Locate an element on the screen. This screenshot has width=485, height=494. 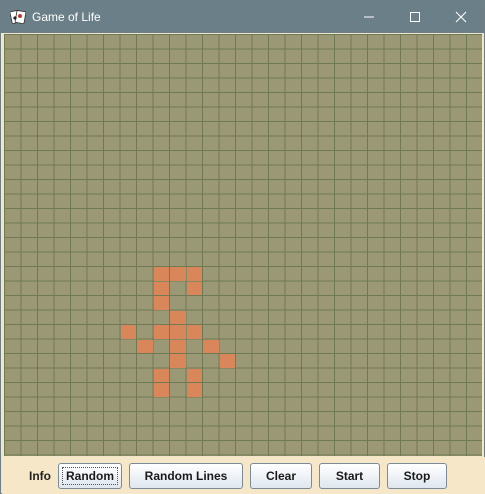
minimize-icon is located at coordinates (369, 17).